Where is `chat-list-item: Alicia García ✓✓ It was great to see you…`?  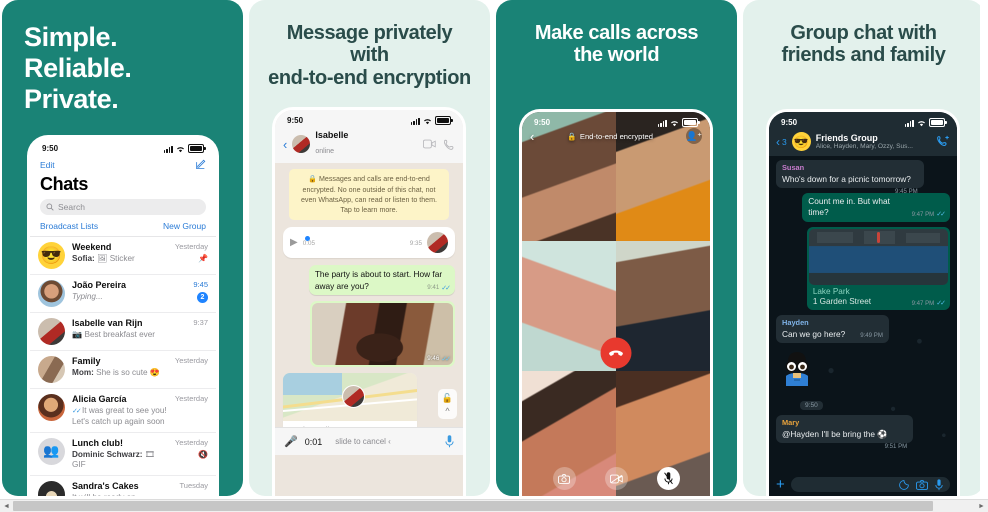 chat-list-item: Alicia García ✓✓ It was great to see you… is located at coordinates (123, 411).